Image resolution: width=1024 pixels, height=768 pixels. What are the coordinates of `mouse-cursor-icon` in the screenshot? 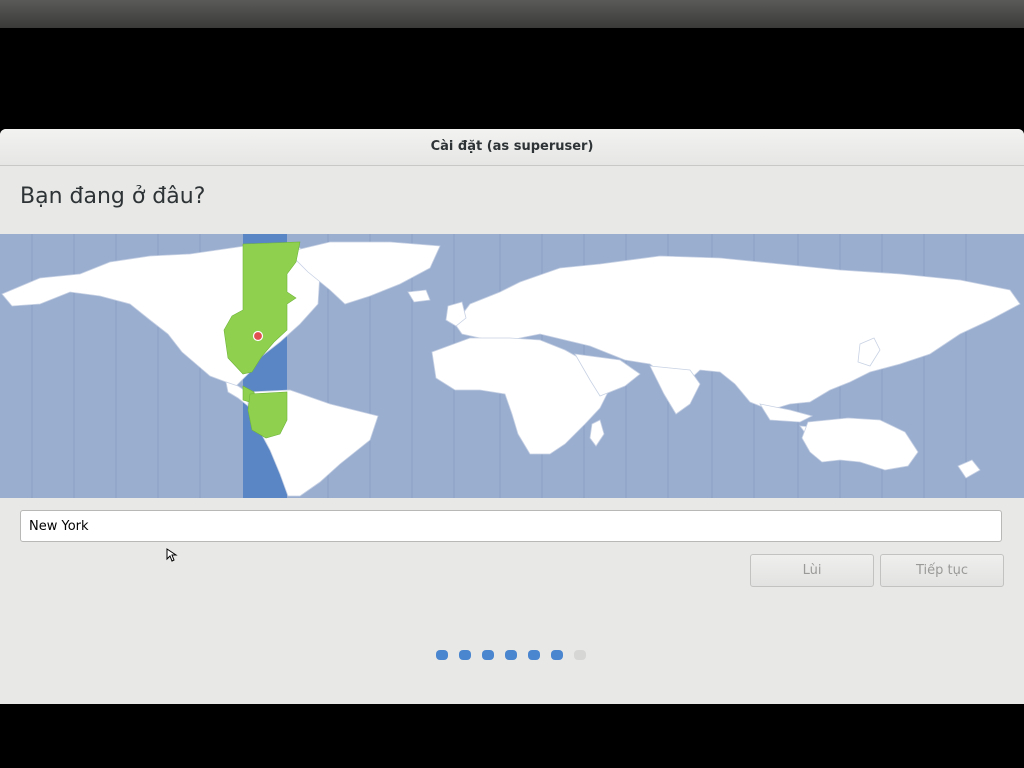 It's located at (172, 555).